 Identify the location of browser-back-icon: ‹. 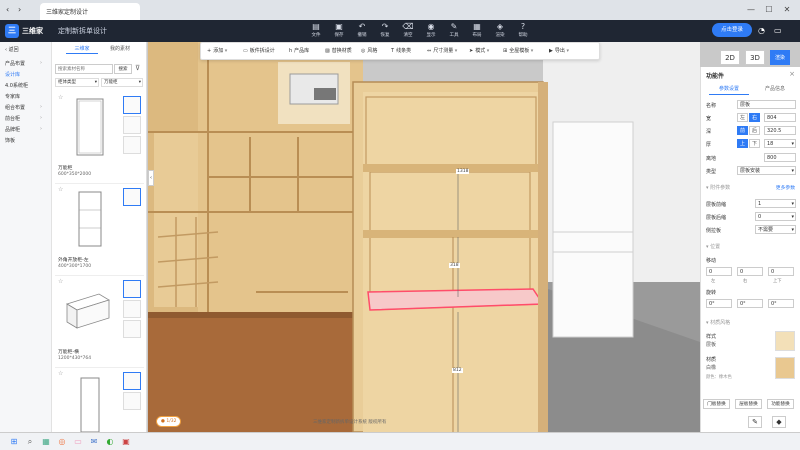
(7, 9).